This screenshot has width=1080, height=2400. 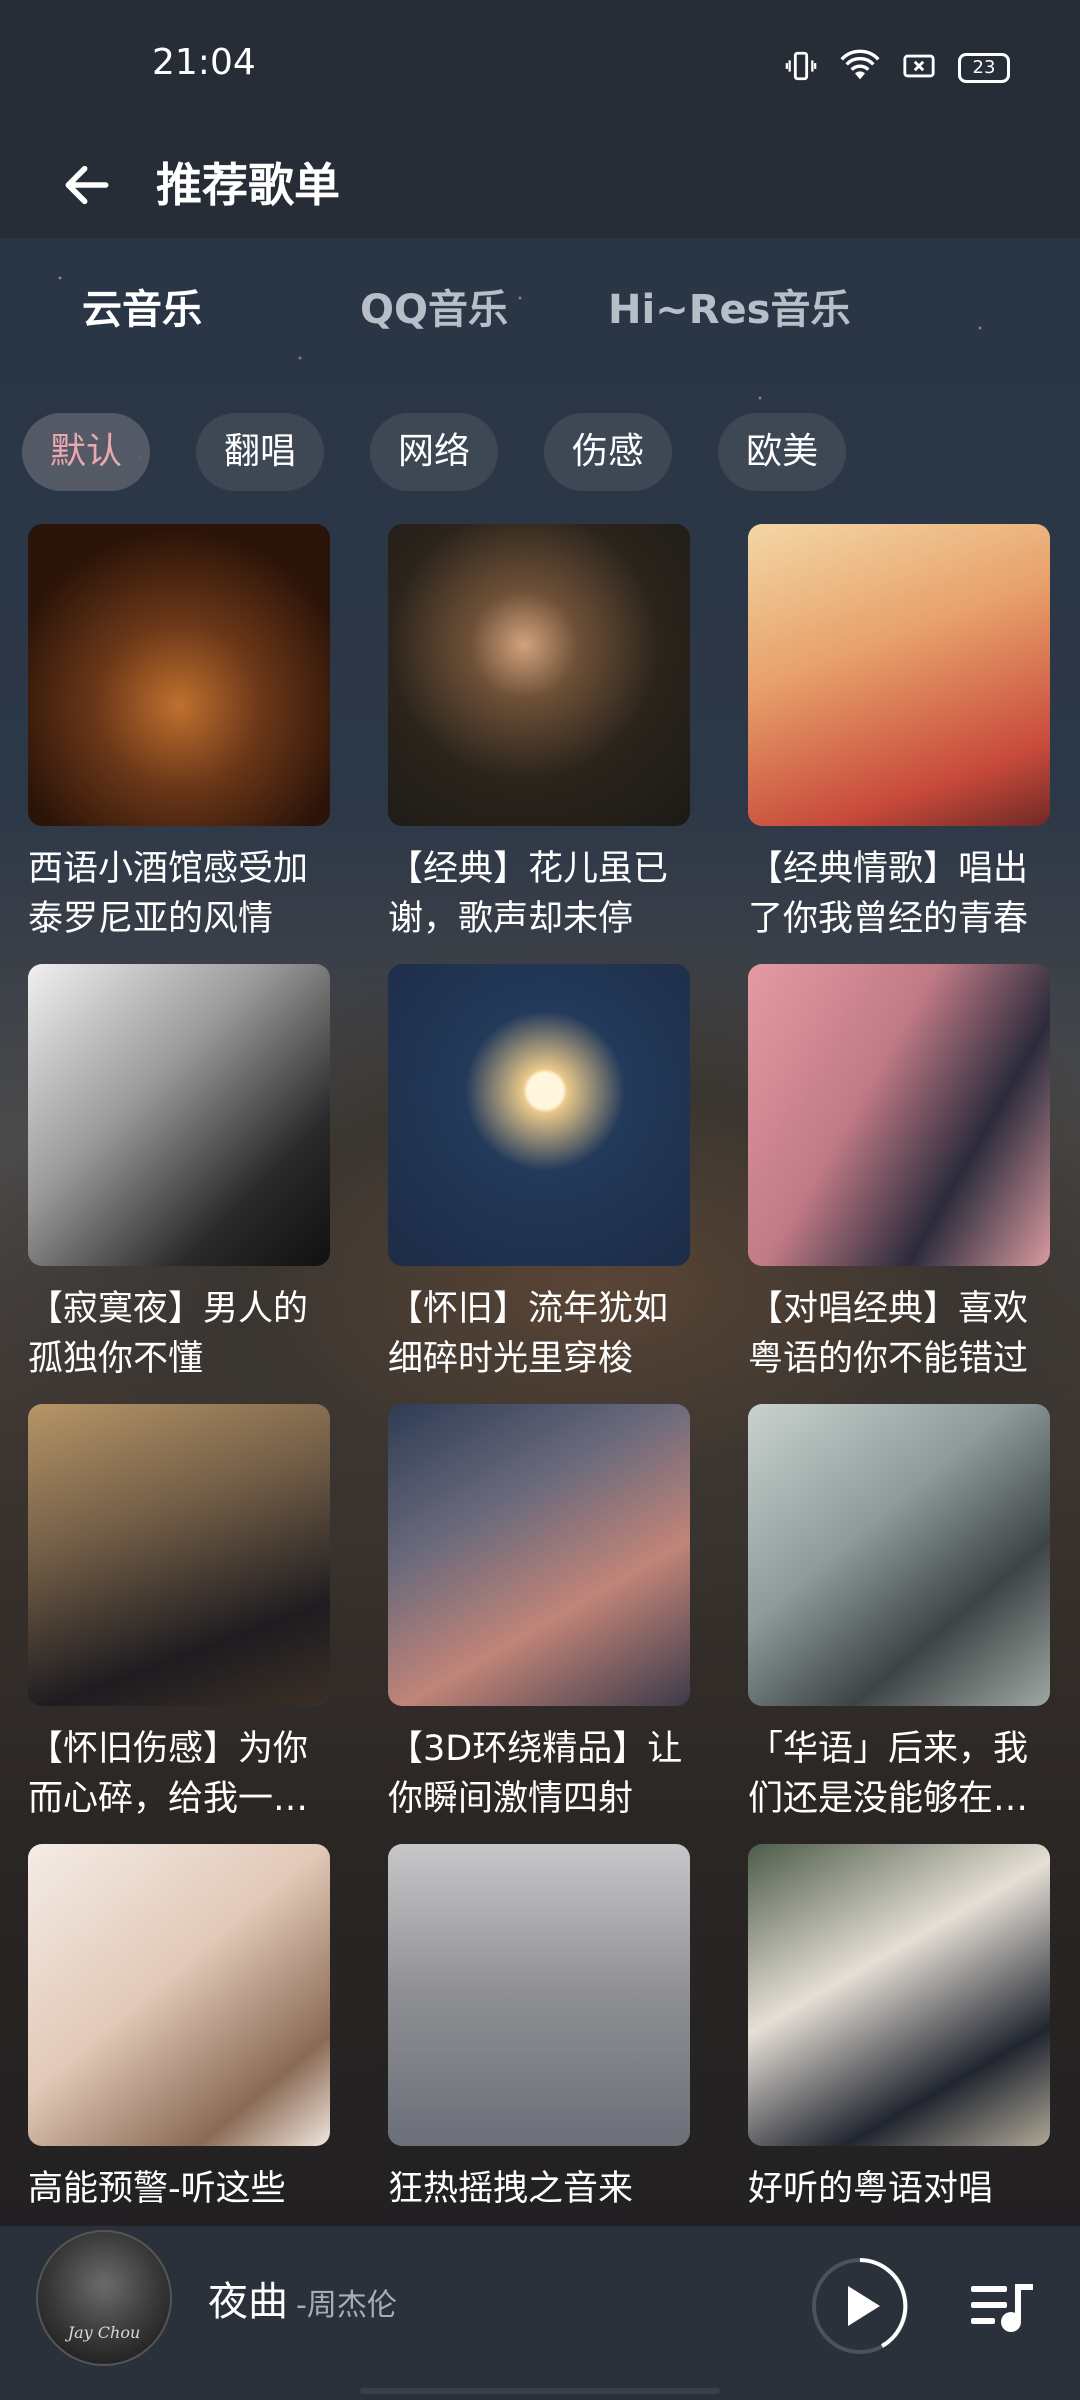 I want to click on wifi-icon, so click(x=860, y=68).